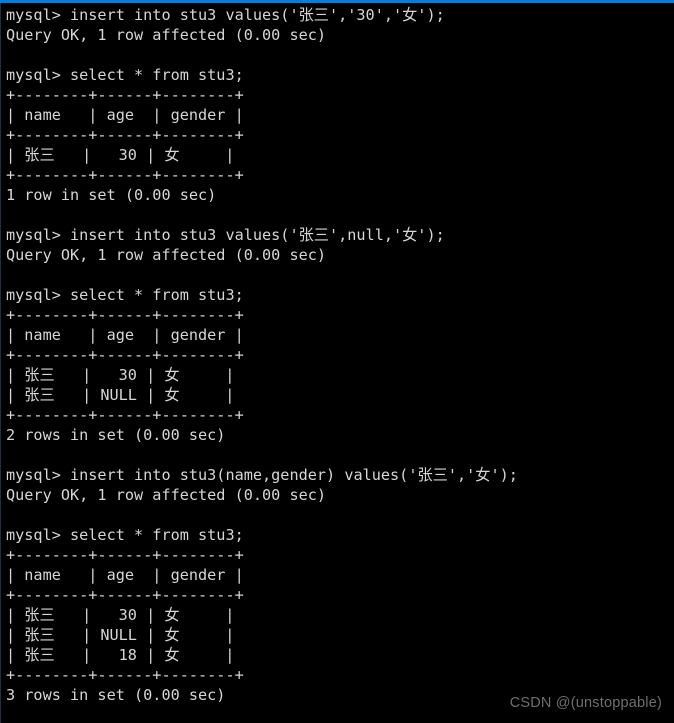 The height and width of the screenshot is (723, 674). What do you see at coordinates (120, 655) in the screenshot?
I see `console-line: | 张三 | 18 | 女 |` at bounding box center [120, 655].